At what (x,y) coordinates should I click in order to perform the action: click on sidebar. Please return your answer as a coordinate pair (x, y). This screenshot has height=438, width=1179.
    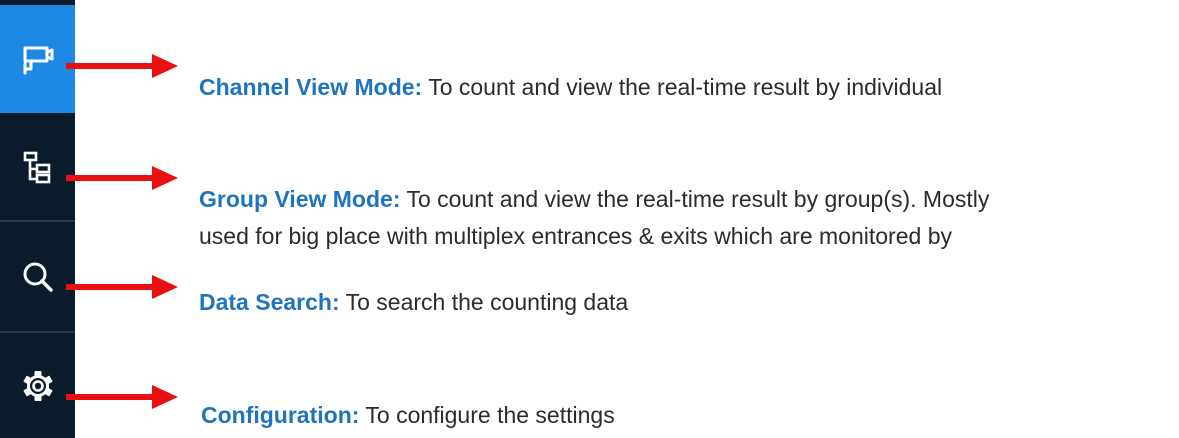
    Looking at the image, I should click on (37, 219).